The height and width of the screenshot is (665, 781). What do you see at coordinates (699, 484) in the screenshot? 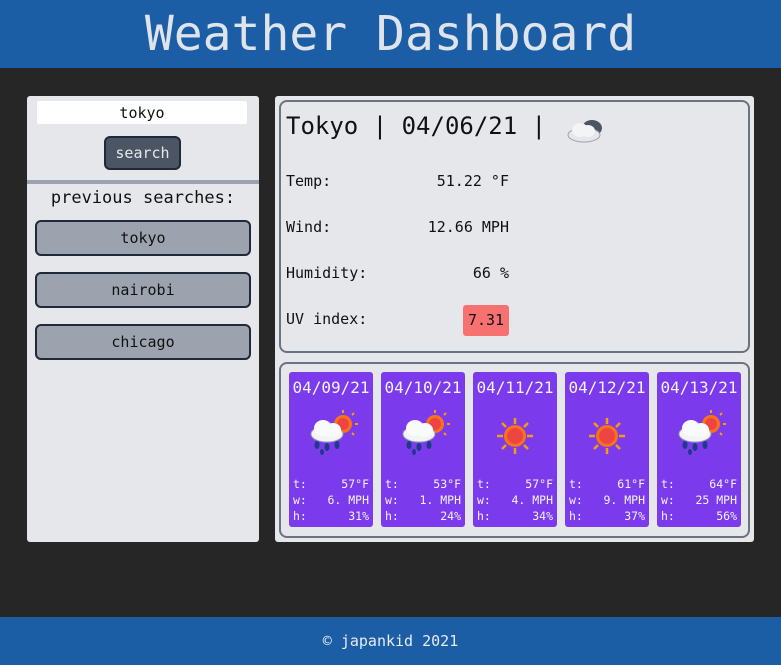
I see `forecast-row-t: t: 64°F` at bounding box center [699, 484].